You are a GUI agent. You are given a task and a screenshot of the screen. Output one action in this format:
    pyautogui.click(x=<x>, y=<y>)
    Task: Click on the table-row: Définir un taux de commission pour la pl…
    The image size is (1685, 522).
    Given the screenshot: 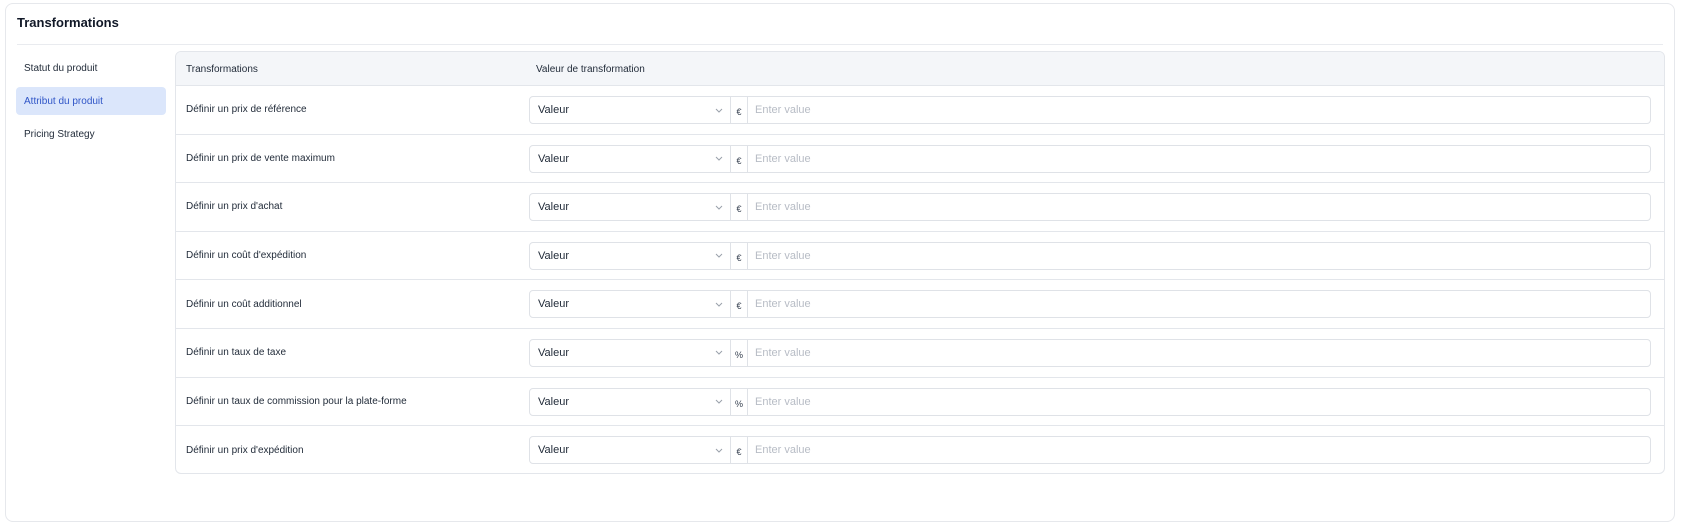 What is the action you would take?
    pyautogui.click(x=920, y=402)
    